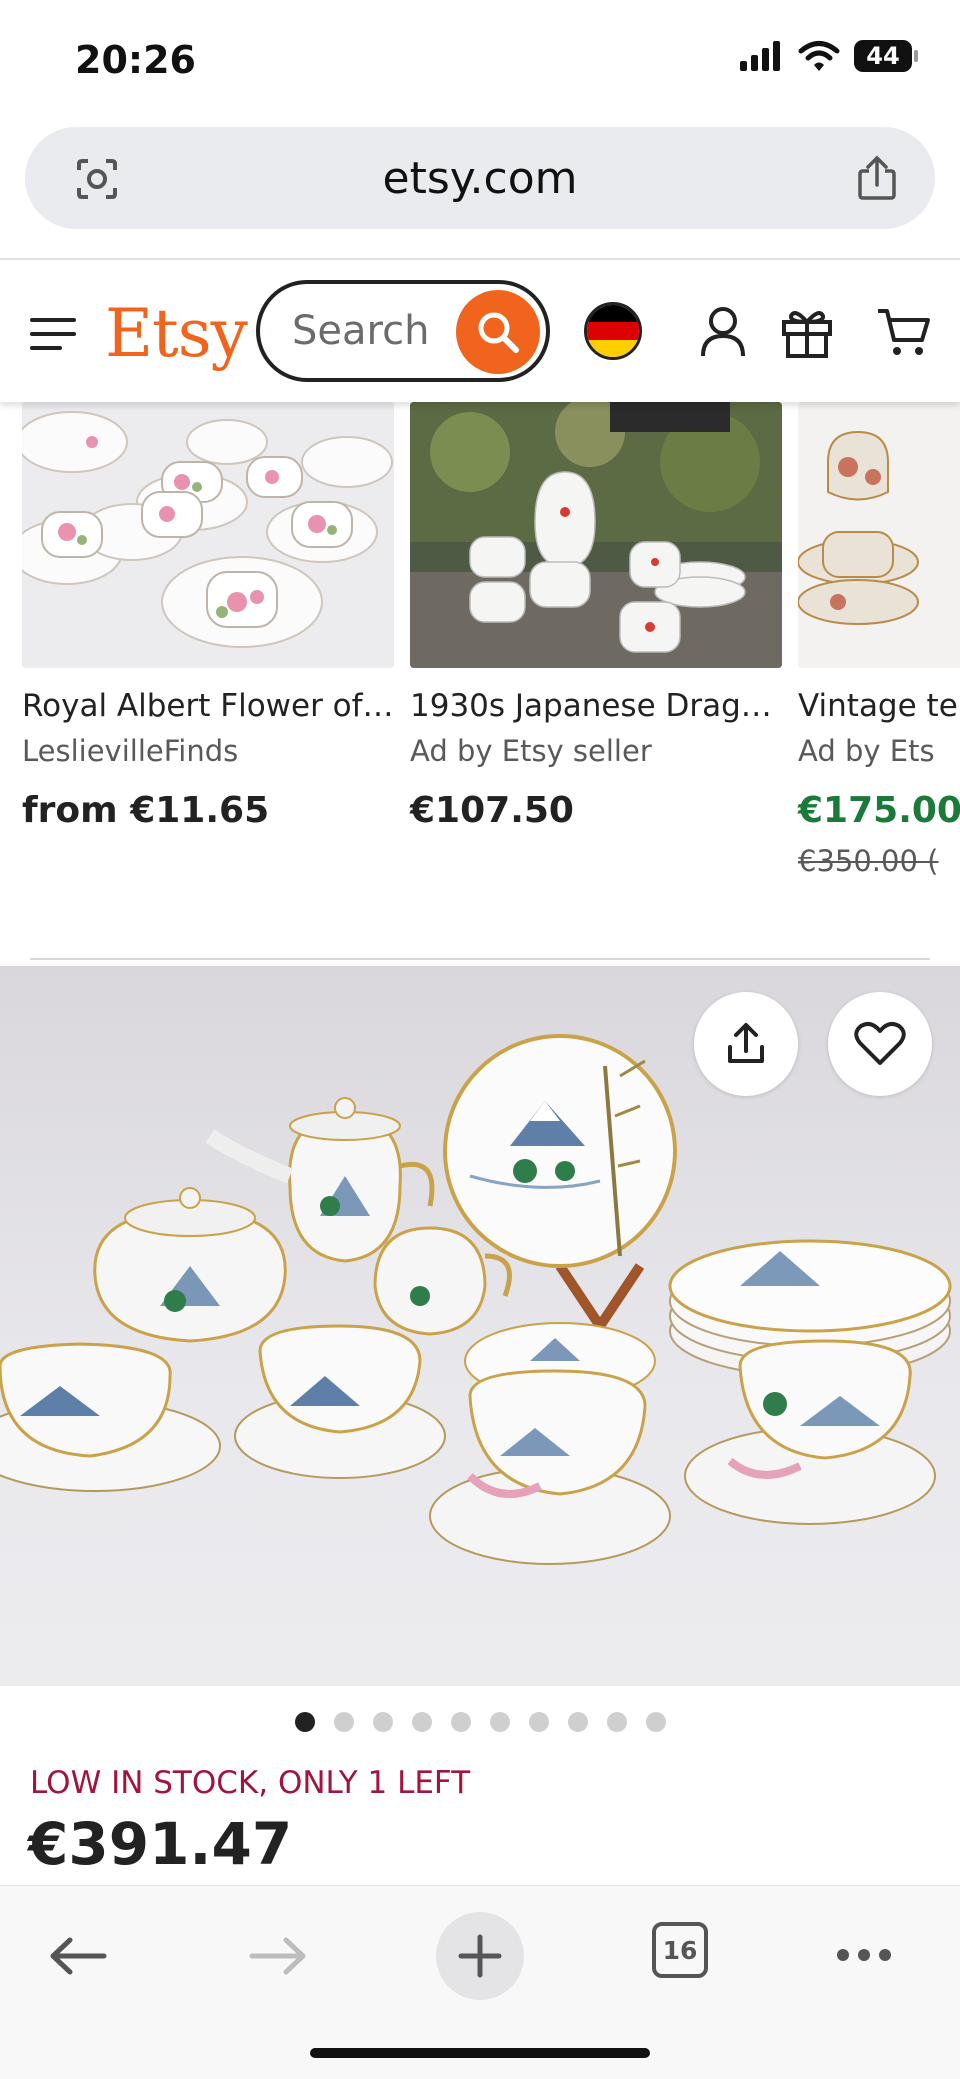 Image resolution: width=960 pixels, height=2079 pixels. Describe the element at coordinates (97, 179) in the screenshot. I see `page-scan-icon` at that location.